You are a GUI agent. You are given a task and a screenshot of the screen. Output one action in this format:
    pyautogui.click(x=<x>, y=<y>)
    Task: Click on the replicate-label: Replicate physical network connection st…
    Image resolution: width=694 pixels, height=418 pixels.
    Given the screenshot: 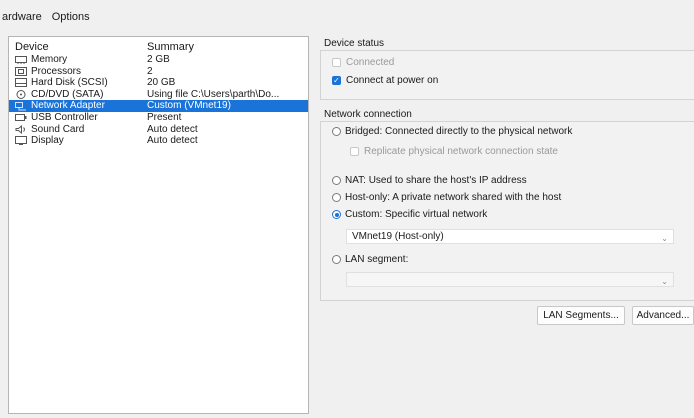 What is the action you would take?
    pyautogui.click(x=461, y=151)
    